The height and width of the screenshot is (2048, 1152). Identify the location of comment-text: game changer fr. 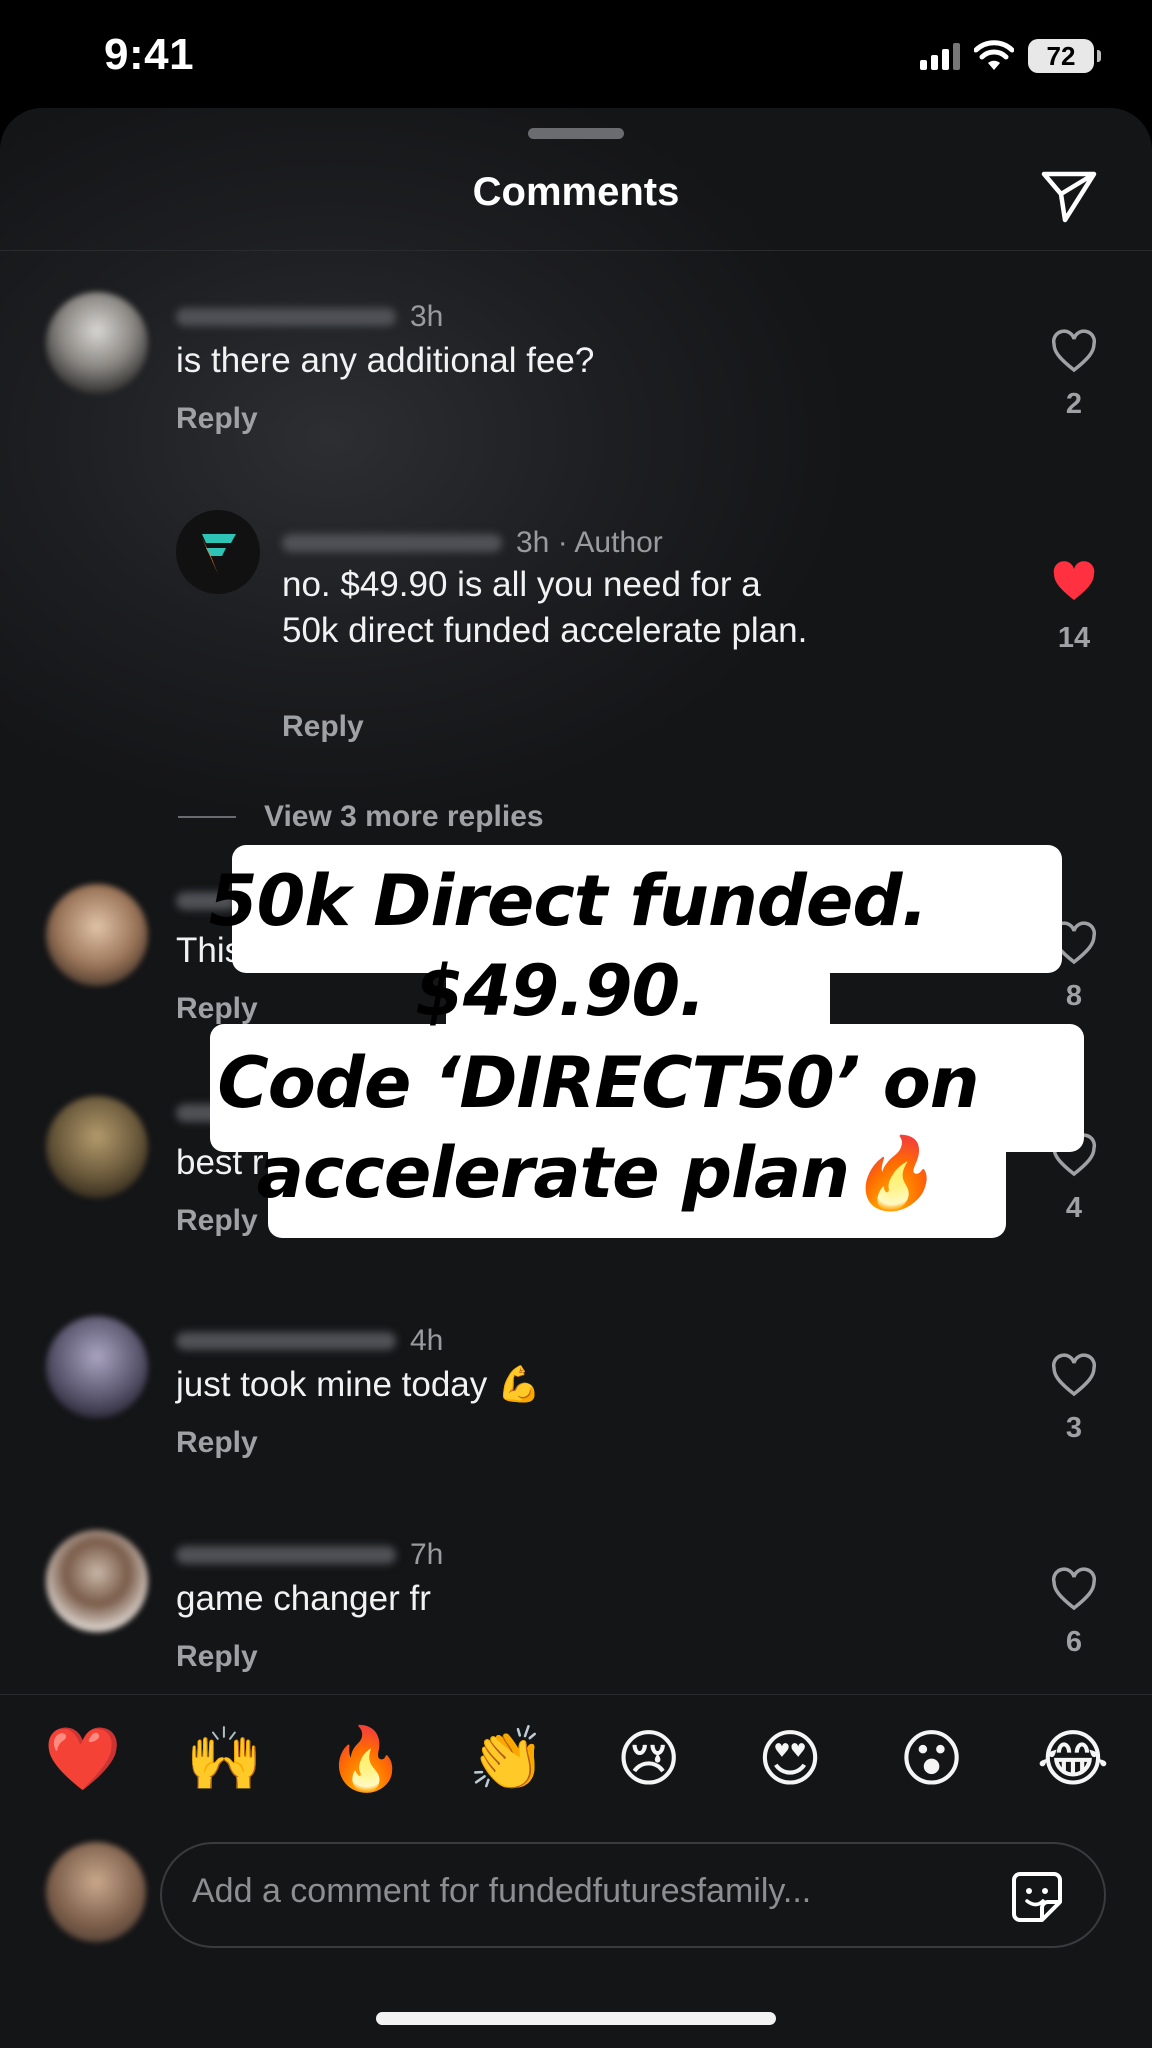
(303, 1598).